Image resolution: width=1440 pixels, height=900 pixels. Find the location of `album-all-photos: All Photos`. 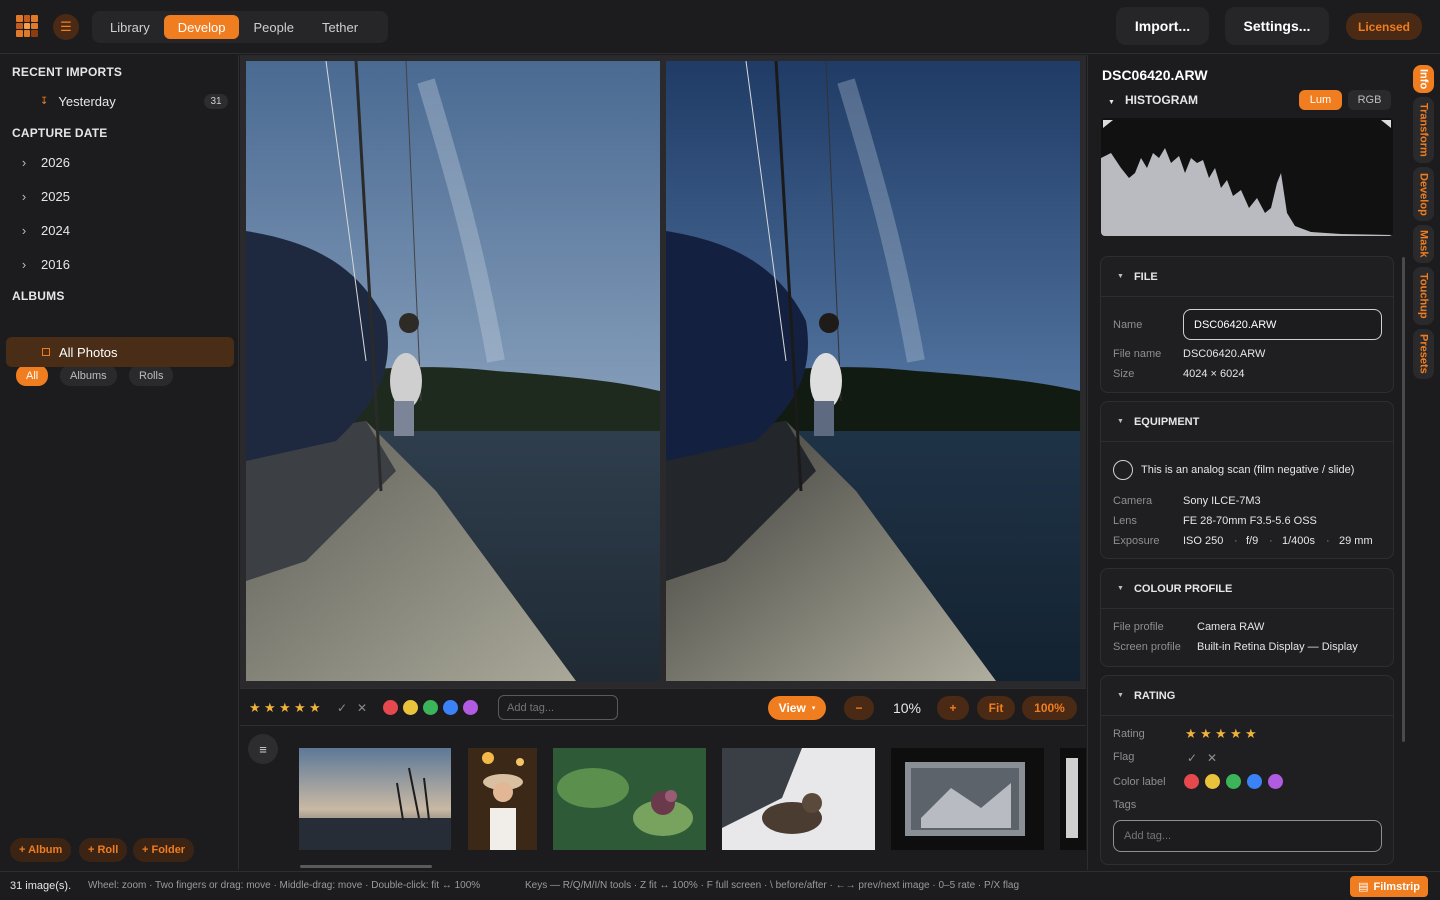

album-all-photos: All Photos is located at coordinates (120, 352).